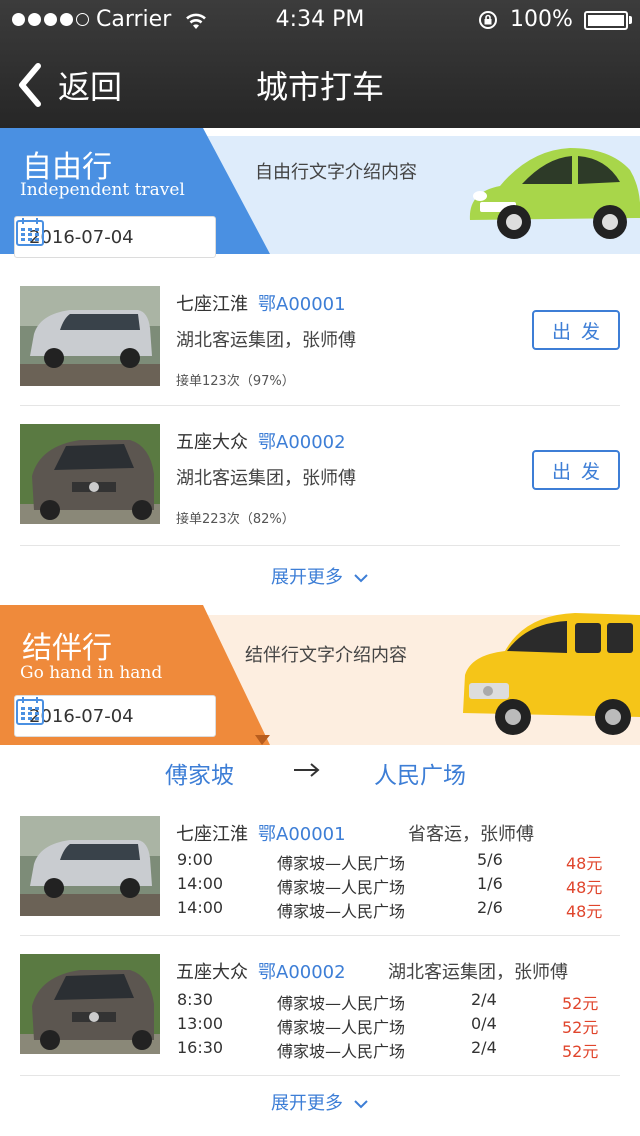 This screenshot has height=1136, width=640. I want to click on trip-time: 8:30, so click(195, 999).